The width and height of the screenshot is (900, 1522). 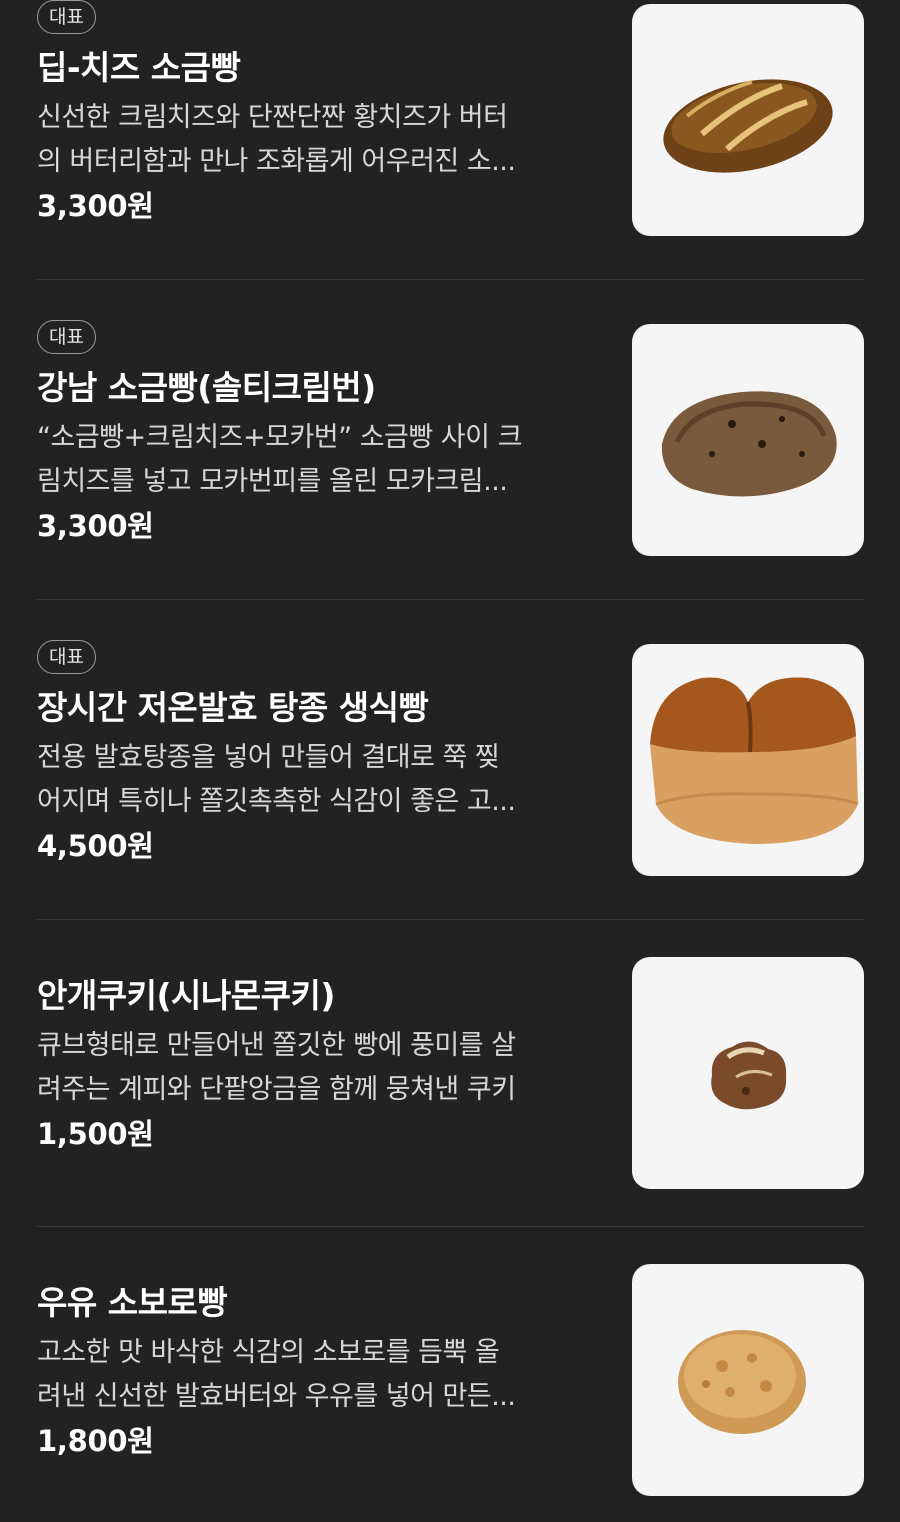 What do you see at coordinates (206, 387) in the screenshot?
I see `menu-item-name: 강남 소금빵(솔티크림번)` at bounding box center [206, 387].